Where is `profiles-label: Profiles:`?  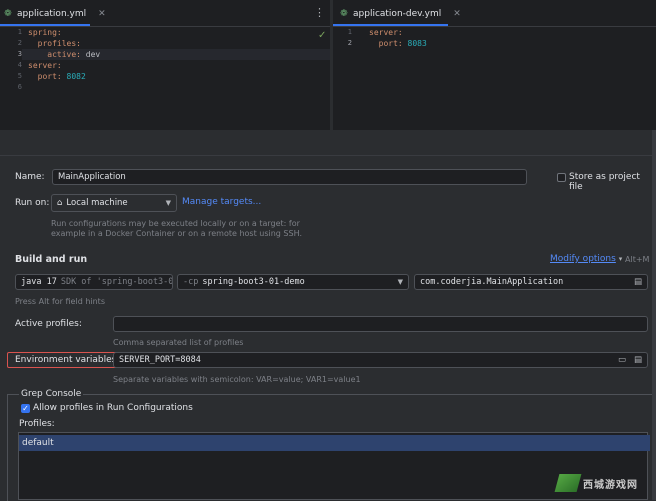 profiles-label: Profiles: is located at coordinates (37, 424).